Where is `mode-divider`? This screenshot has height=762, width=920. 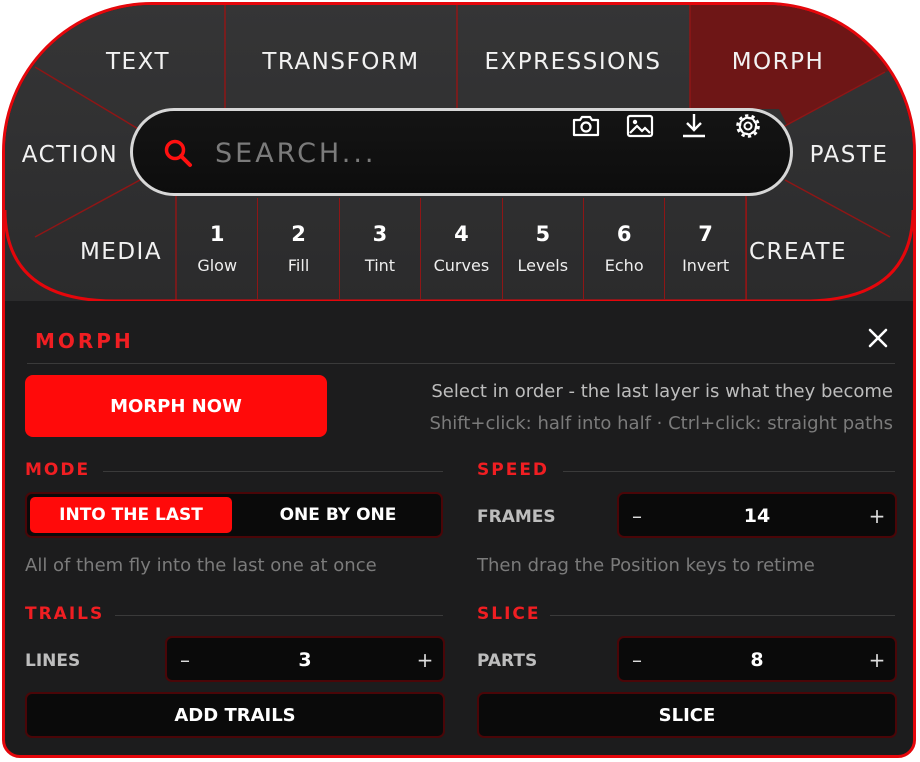 mode-divider is located at coordinates (273, 471).